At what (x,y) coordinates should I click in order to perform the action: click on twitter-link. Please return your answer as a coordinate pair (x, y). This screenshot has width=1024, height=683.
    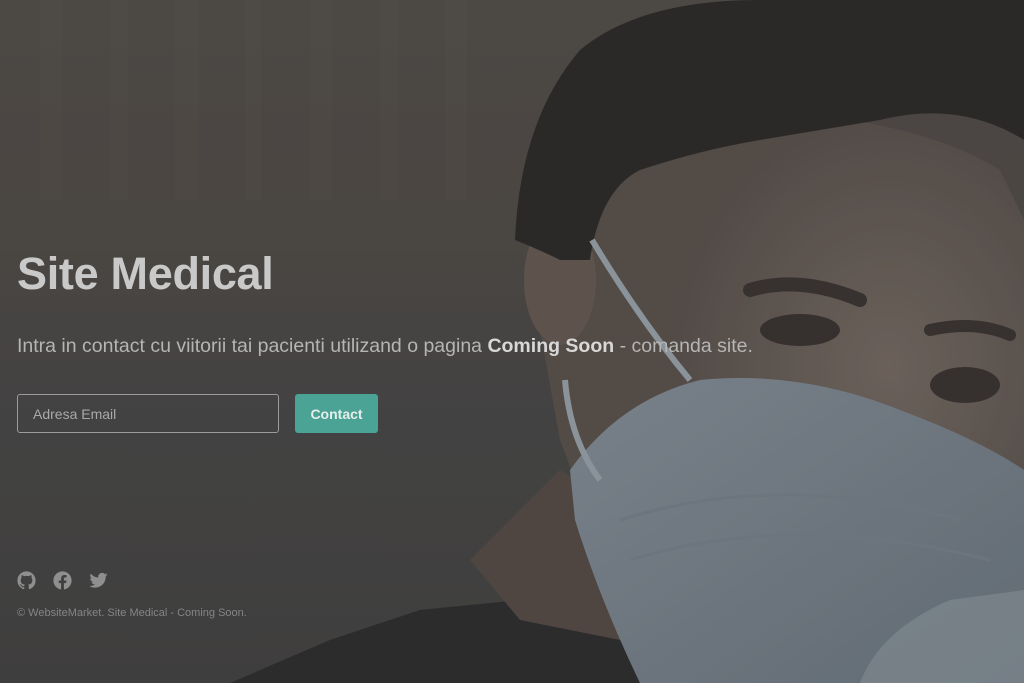
    Looking at the image, I should click on (98, 580).